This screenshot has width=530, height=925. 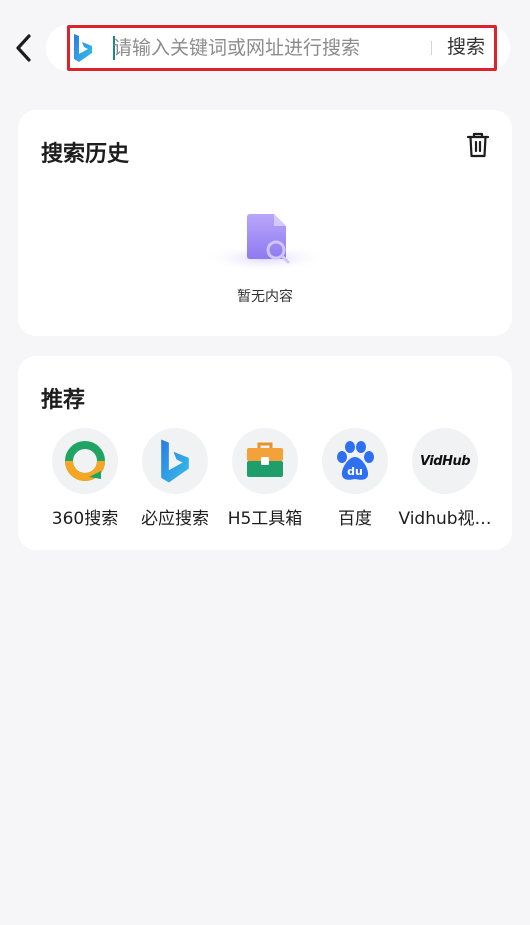 What do you see at coordinates (85, 461) in the screenshot?
I see `360-search-icon` at bounding box center [85, 461].